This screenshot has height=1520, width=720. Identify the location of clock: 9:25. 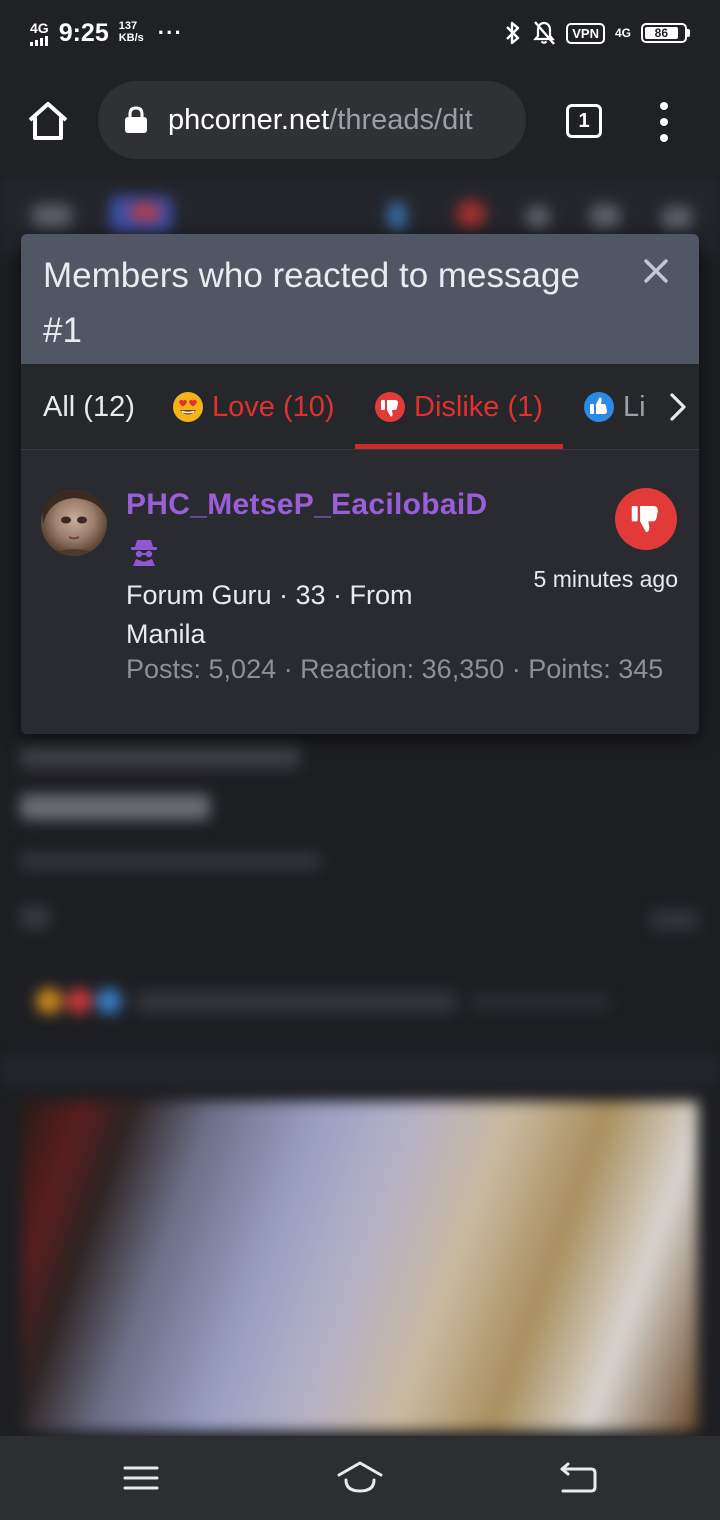
(83, 32).